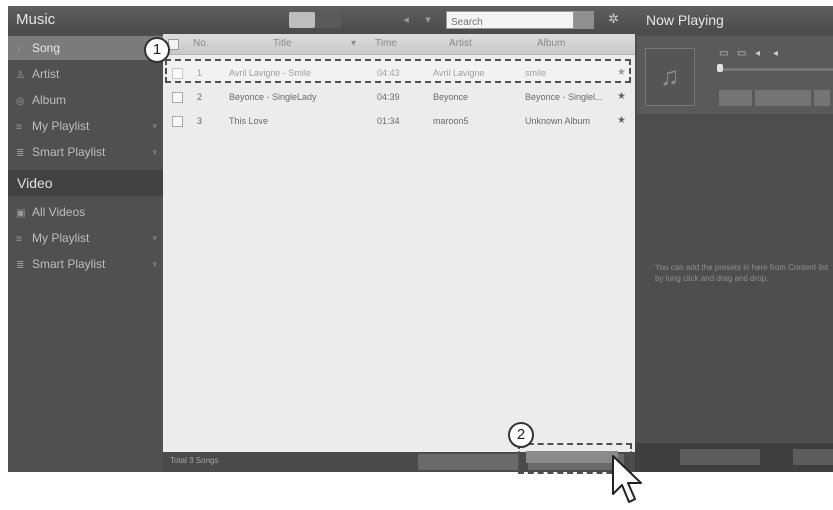 The height and width of the screenshot is (510, 833). Describe the element at coordinates (18, 49) in the screenshot. I see `note-icon: ♪` at that location.